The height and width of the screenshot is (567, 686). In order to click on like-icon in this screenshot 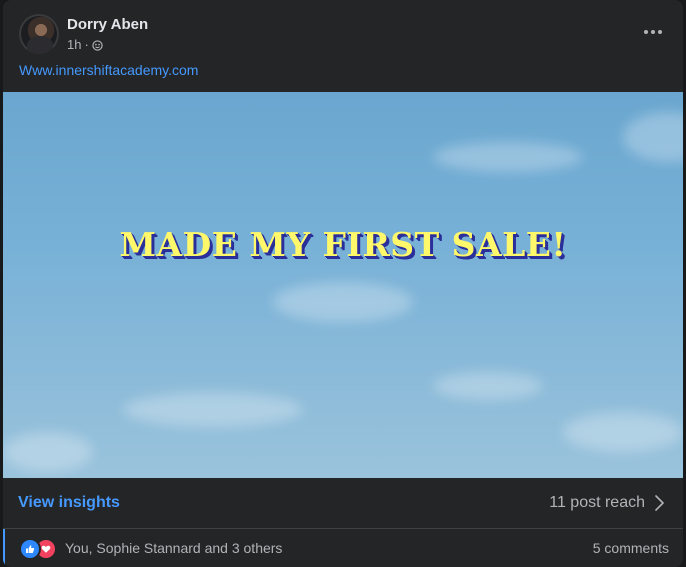, I will do `click(30, 549)`.